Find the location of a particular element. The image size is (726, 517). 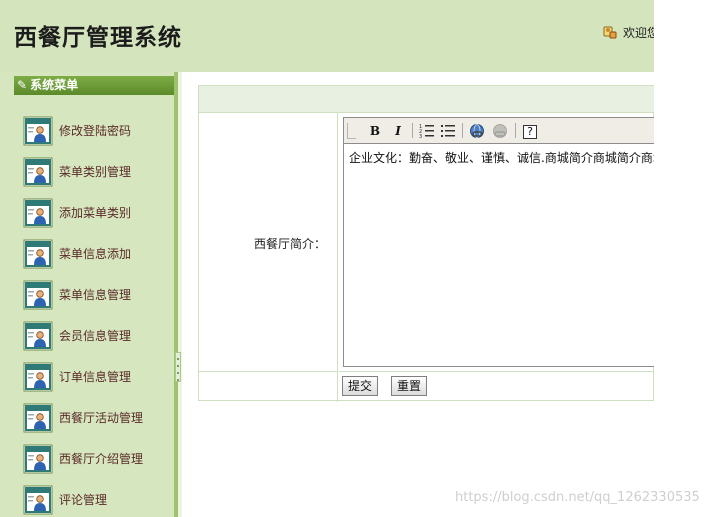

sidebar-item: 菜单信息添加 is located at coordinates (94, 253).